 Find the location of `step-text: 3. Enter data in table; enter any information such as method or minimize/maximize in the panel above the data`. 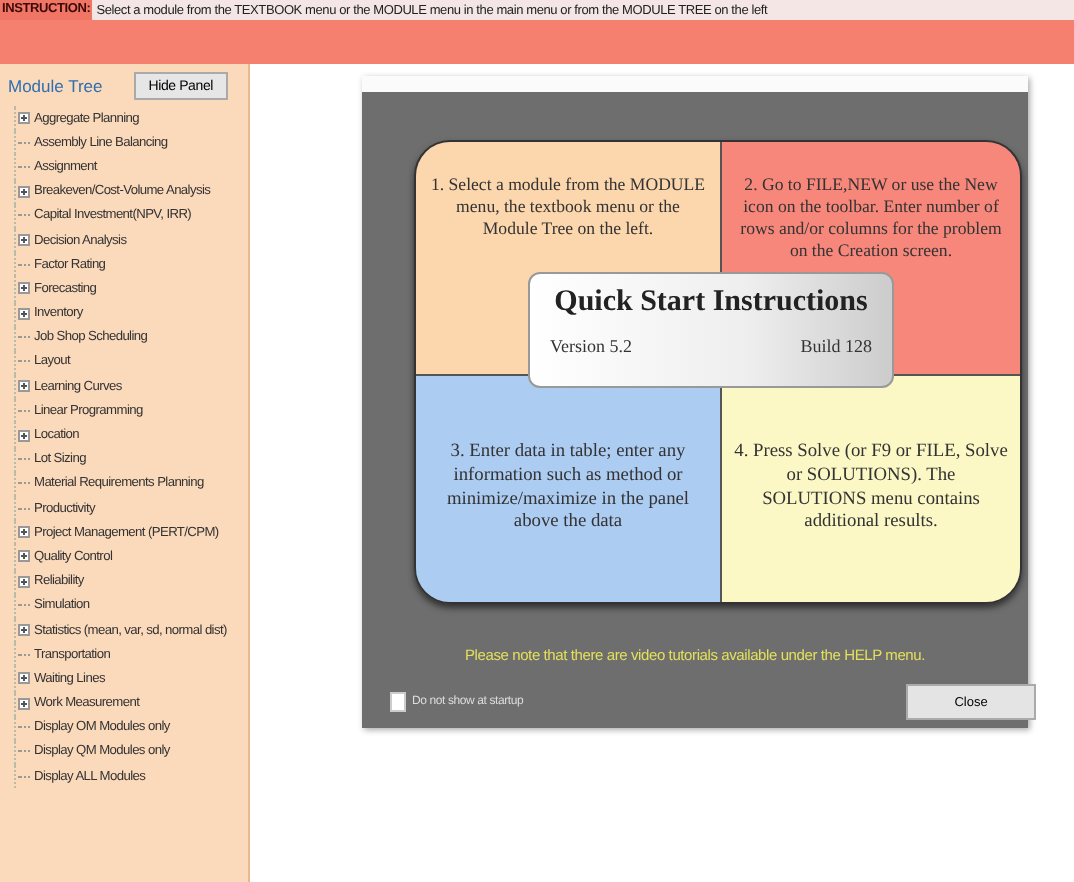

step-text: 3. Enter data in table; enter any information such as method or minimize/maximize in the panel above the data is located at coordinates (568, 489).